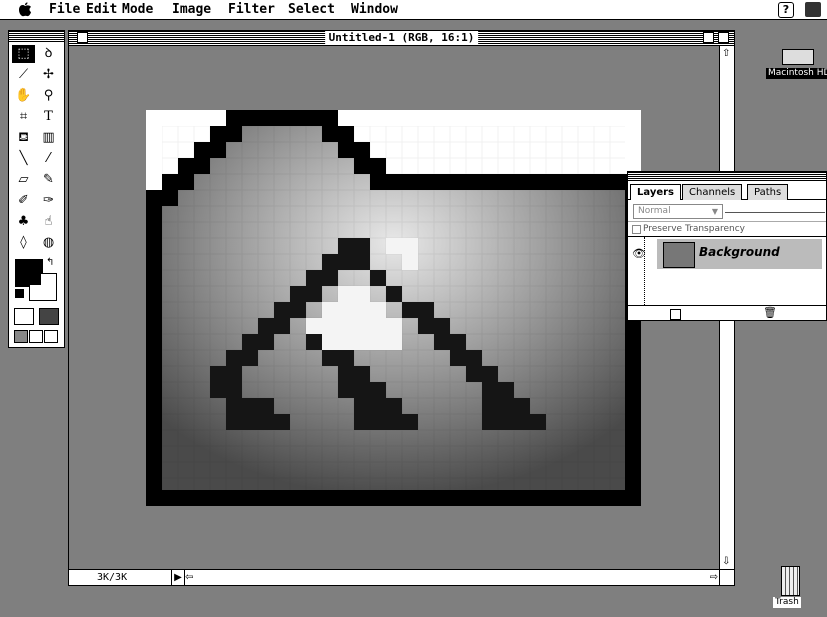  I want to click on layer-thumbnail, so click(679, 255).